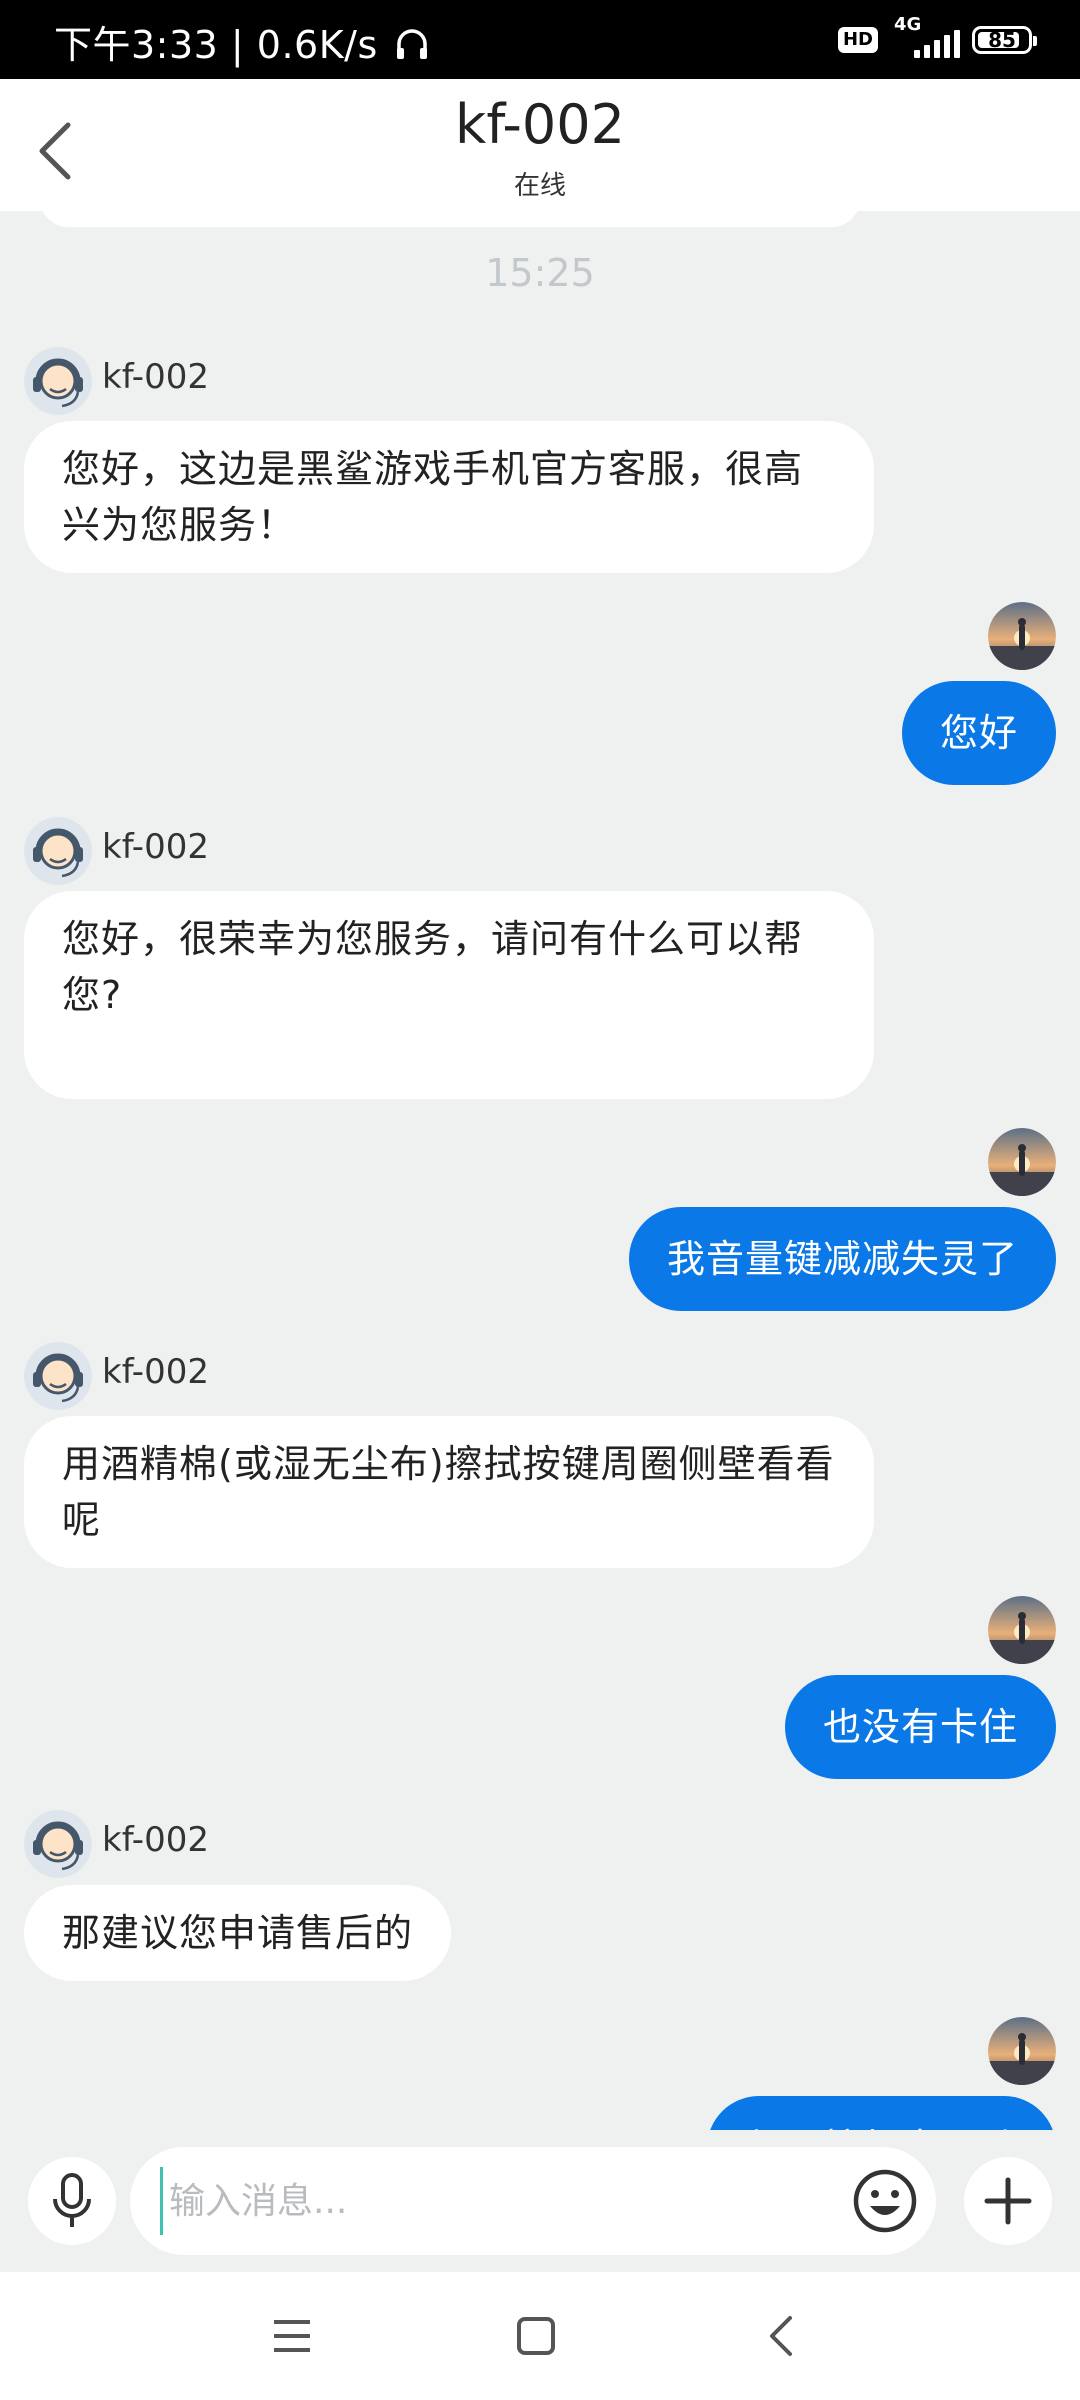 The image size is (1080, 2400). Describe the element at coordinates (449, 1492) in the screenshot. I see `agent-message-bubble: 用酒精棉(或湿无尘布)擦拭按键周圈侧壁看看呢` at that location.